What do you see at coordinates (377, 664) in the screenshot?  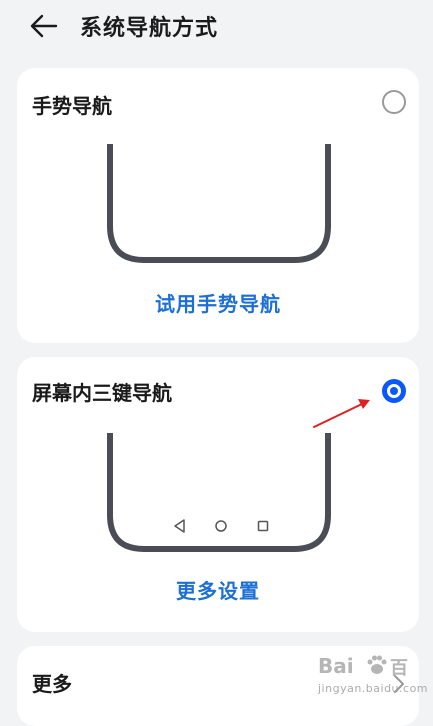 I see `paw-icon` at bounding box center [377, 664].